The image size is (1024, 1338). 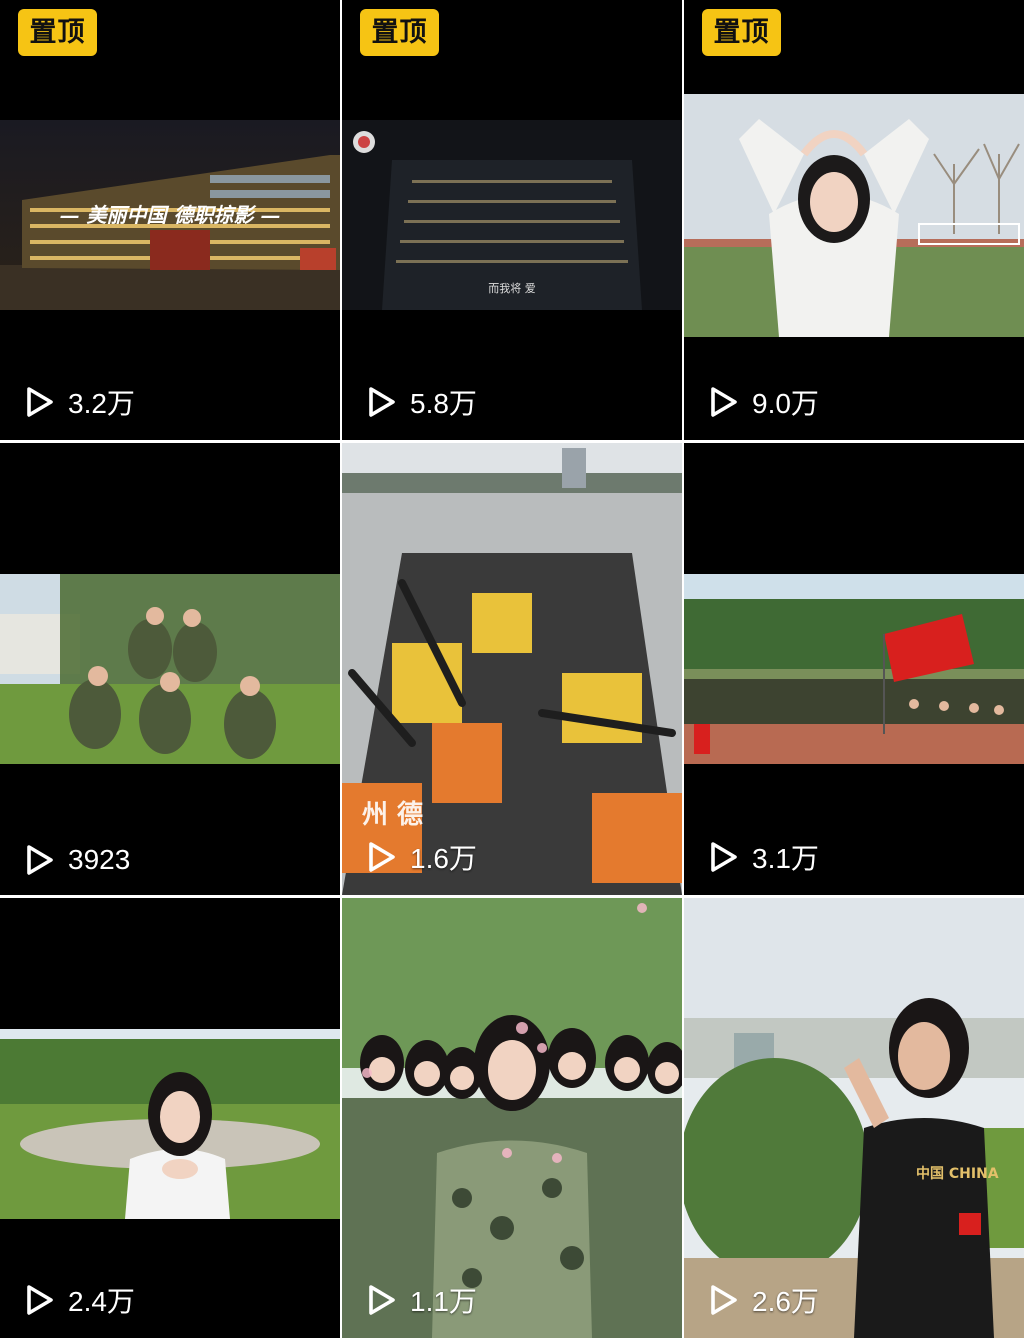 I want to click on play-count-text: 9.0万, so click(x=785, y=403).